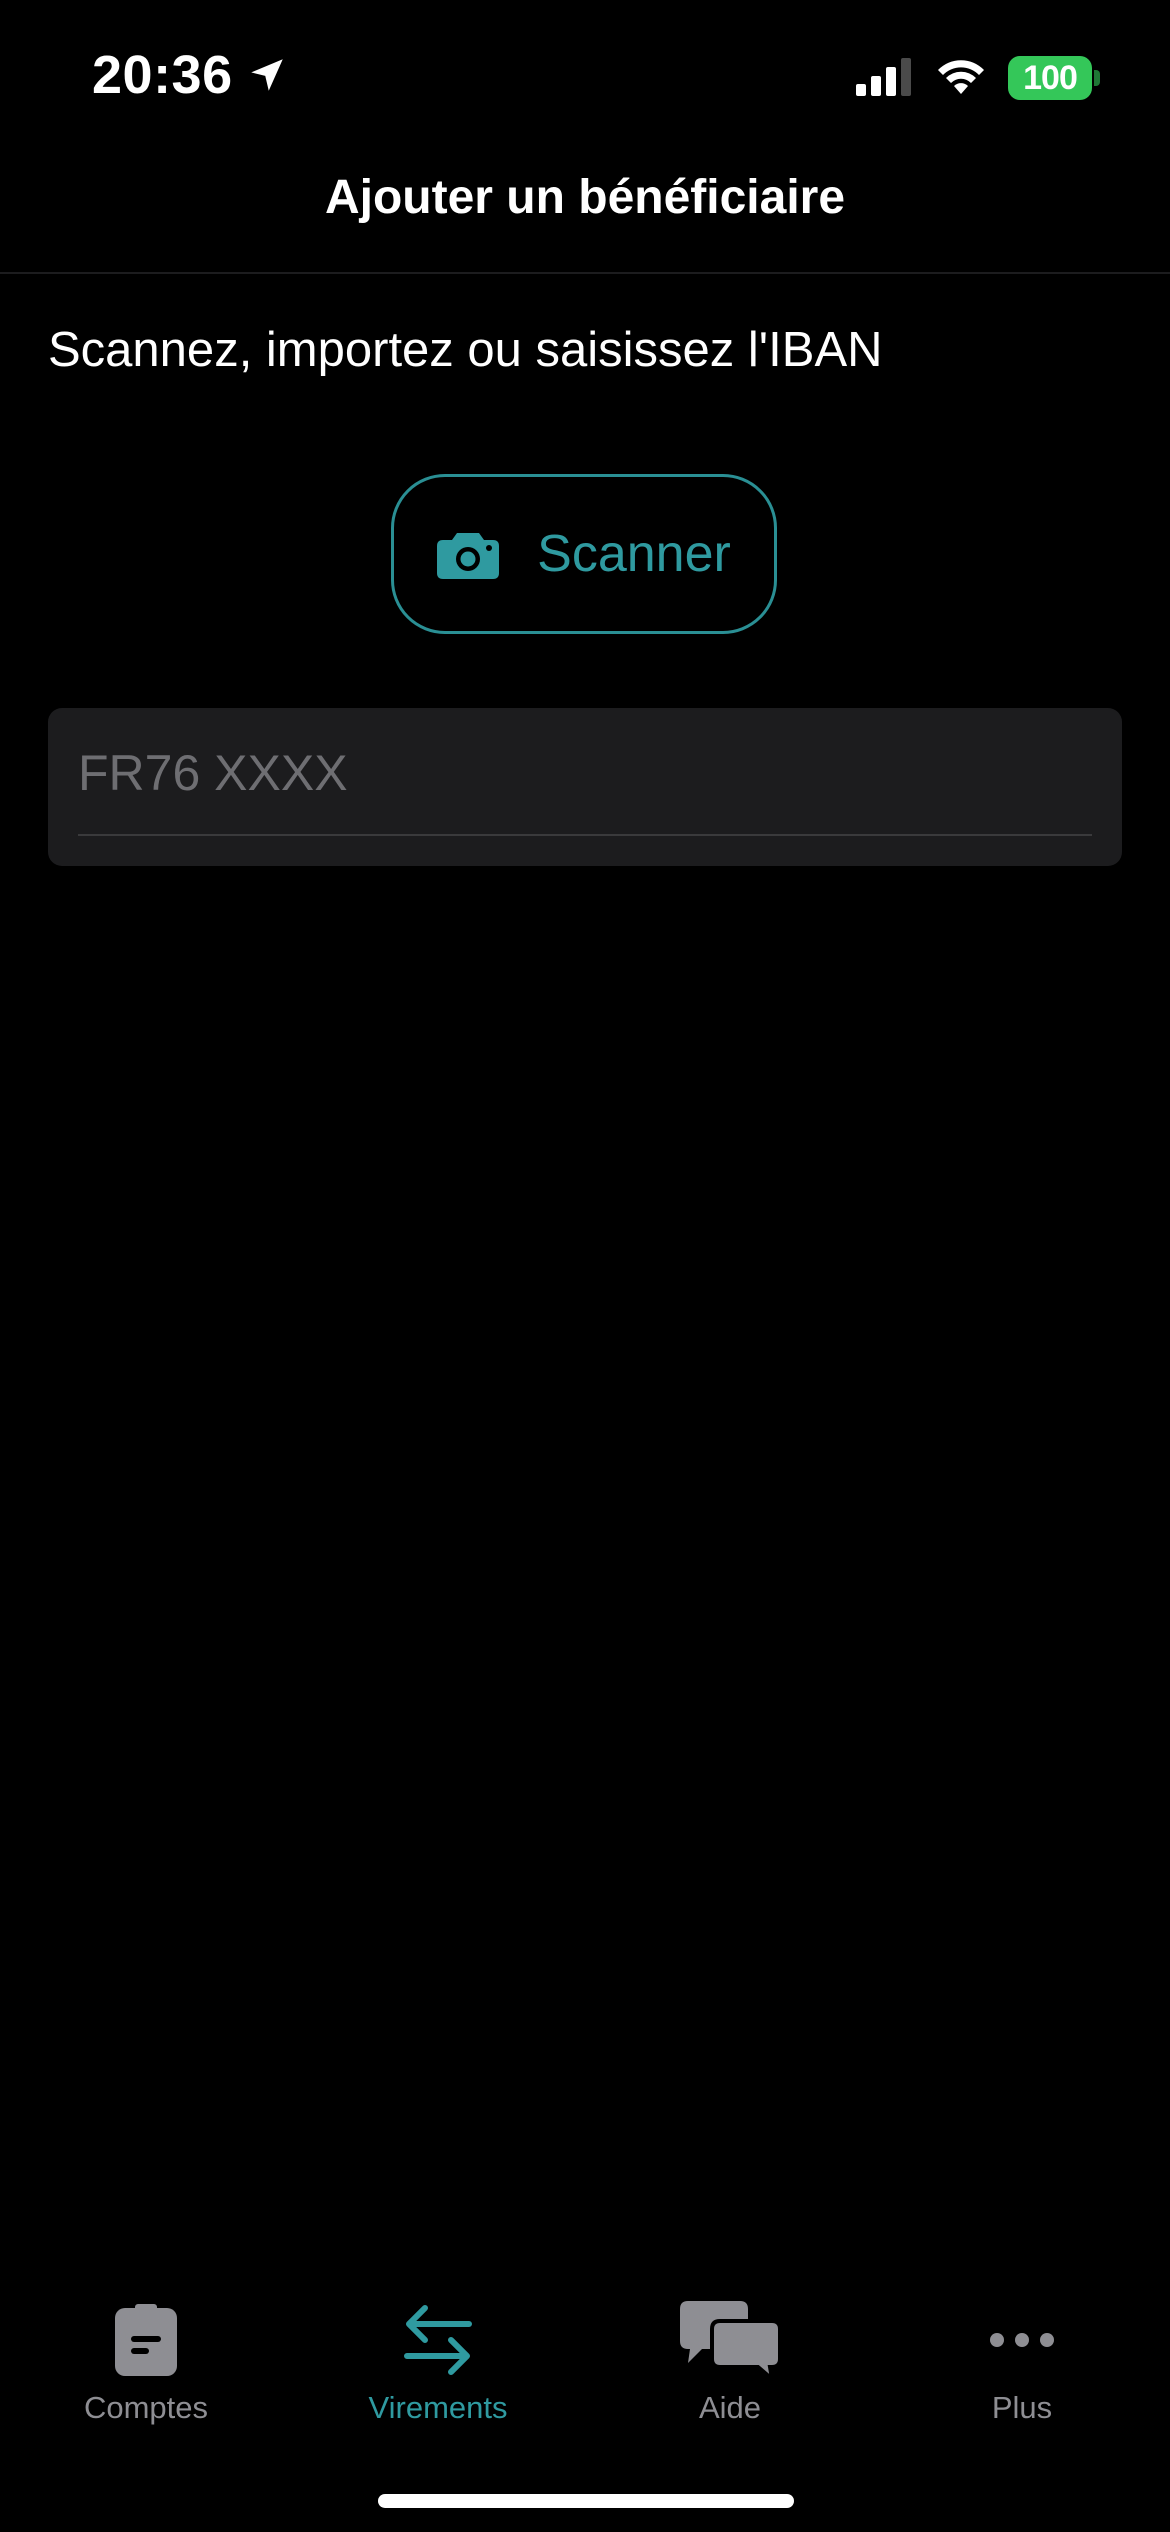 The height and width of the screenshot is (2532, 1170). What do you see at coordinates (730, 2407) in the screenshot?
I see `tab-aide-label: Aide` at bounding box center [730, 2407].